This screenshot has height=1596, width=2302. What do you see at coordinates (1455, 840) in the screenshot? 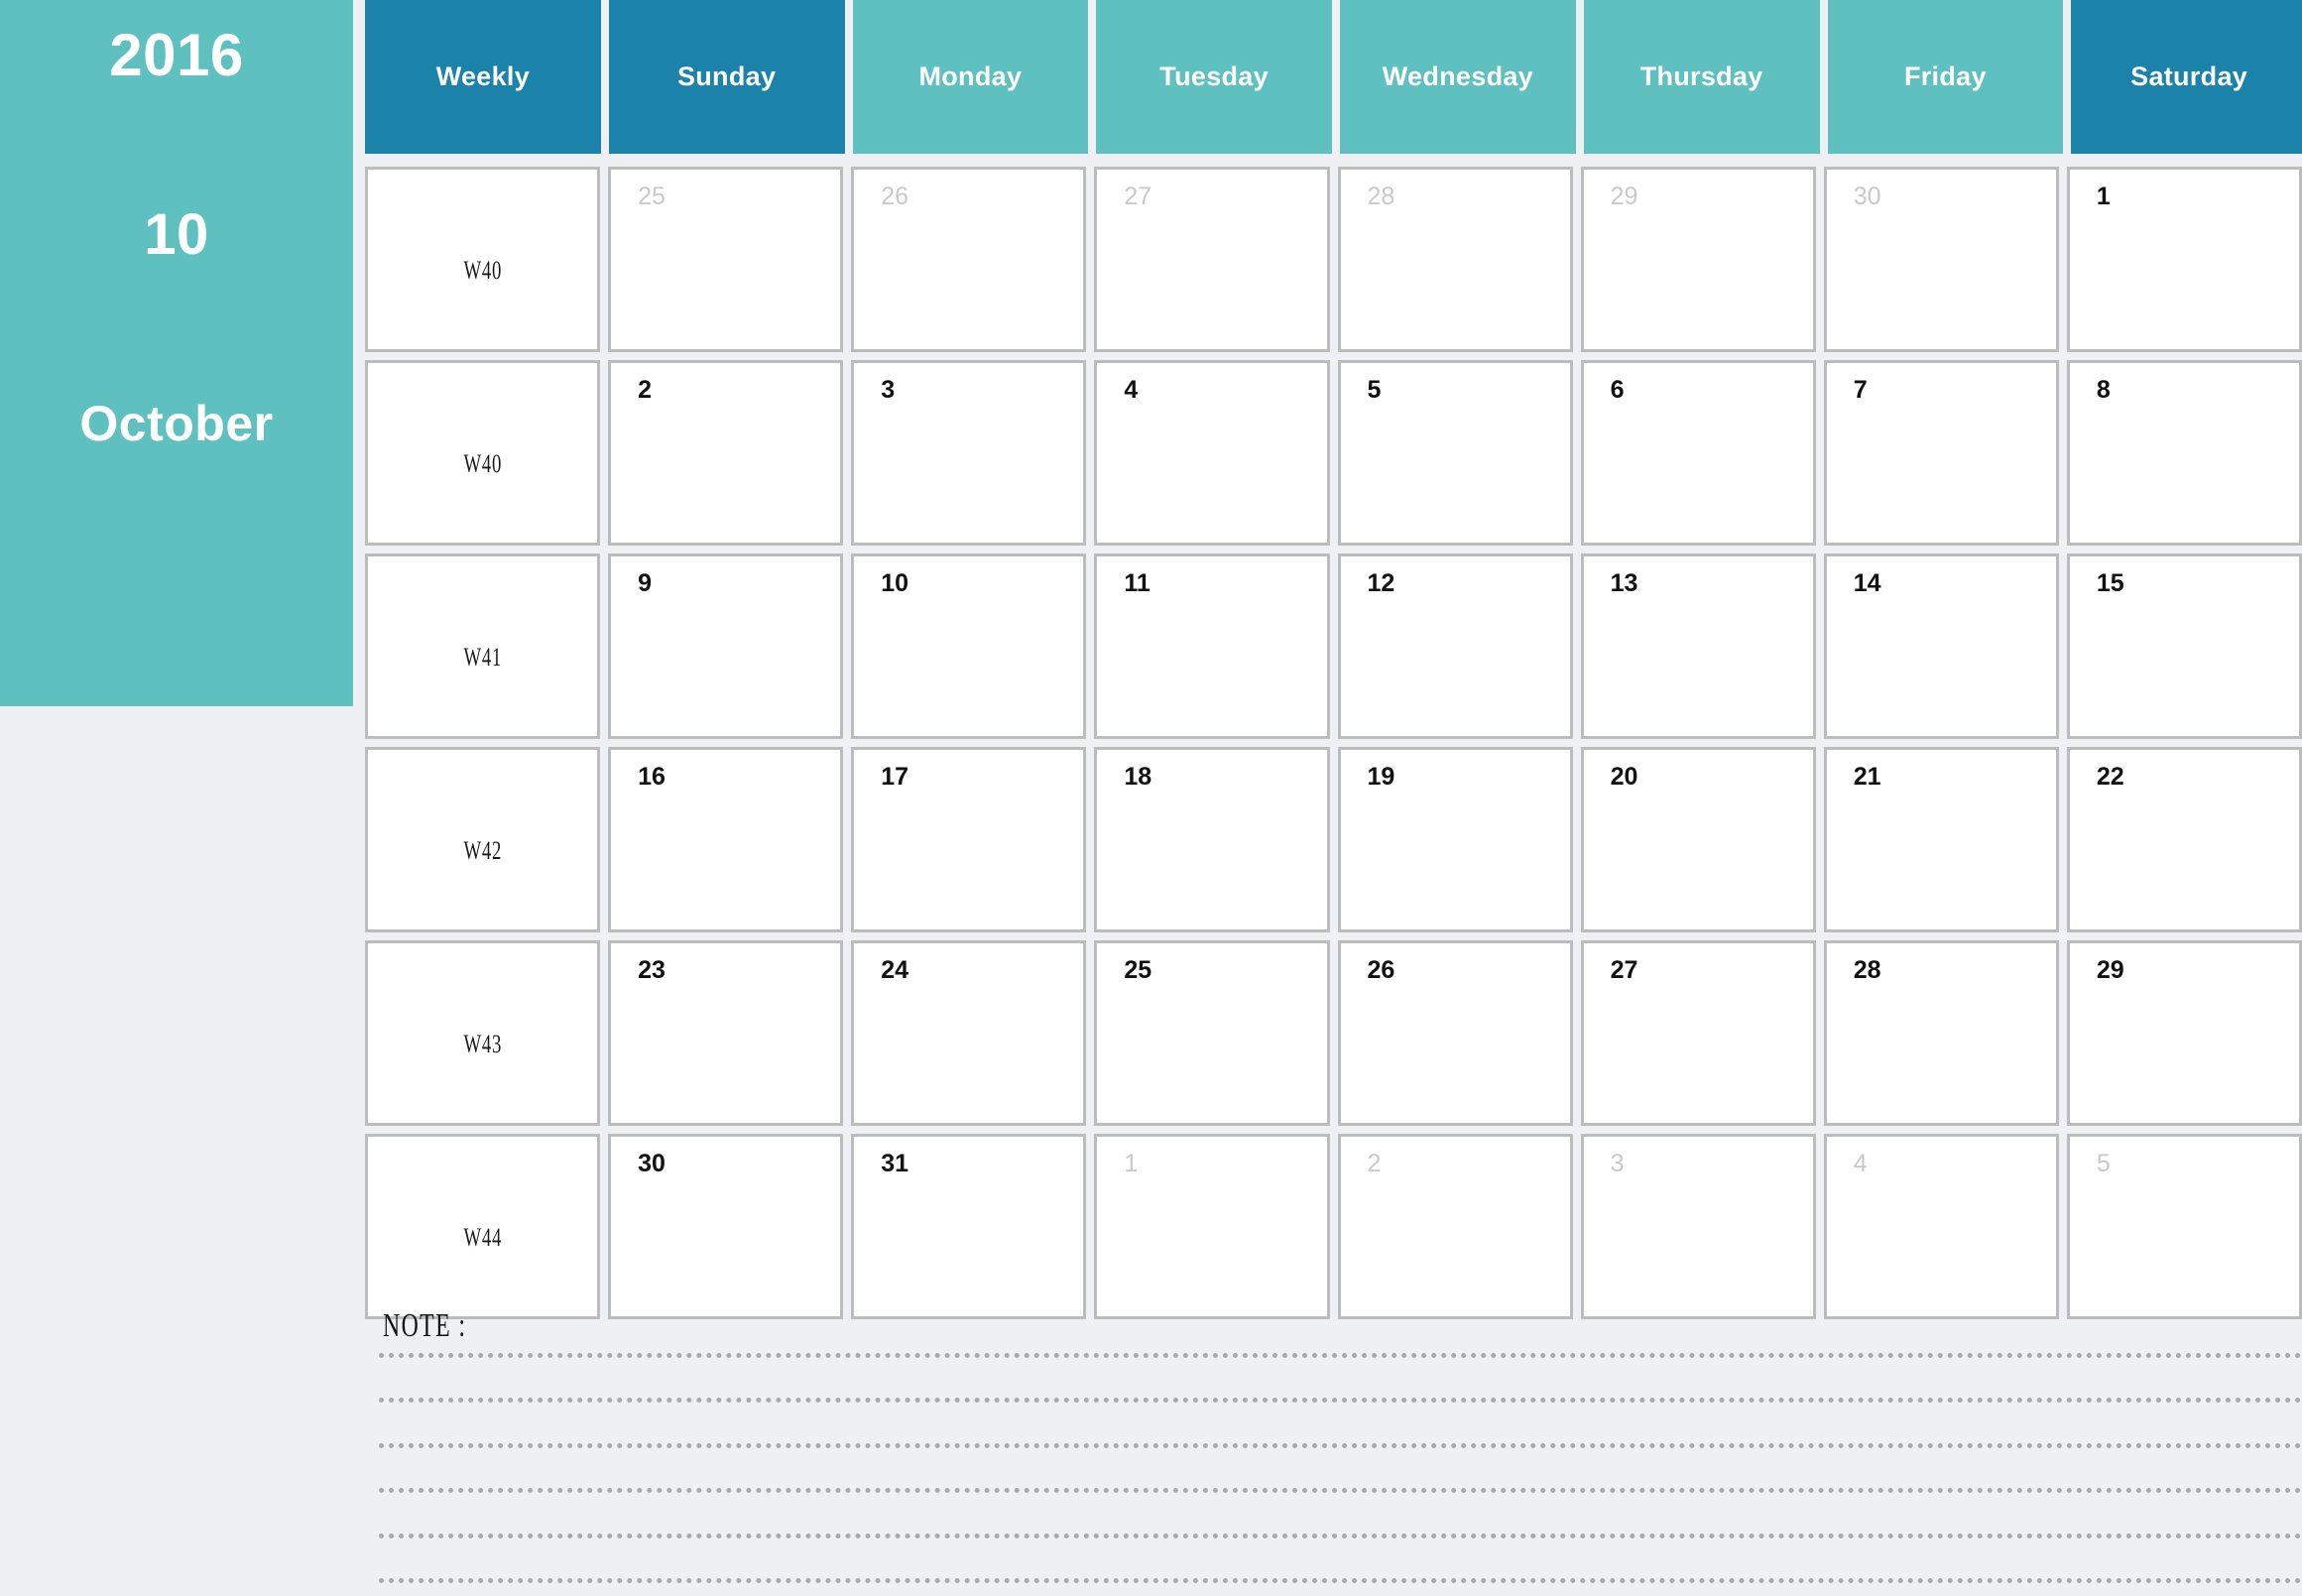
I see `day-cell: 19` at bounding box center [1455, 840].